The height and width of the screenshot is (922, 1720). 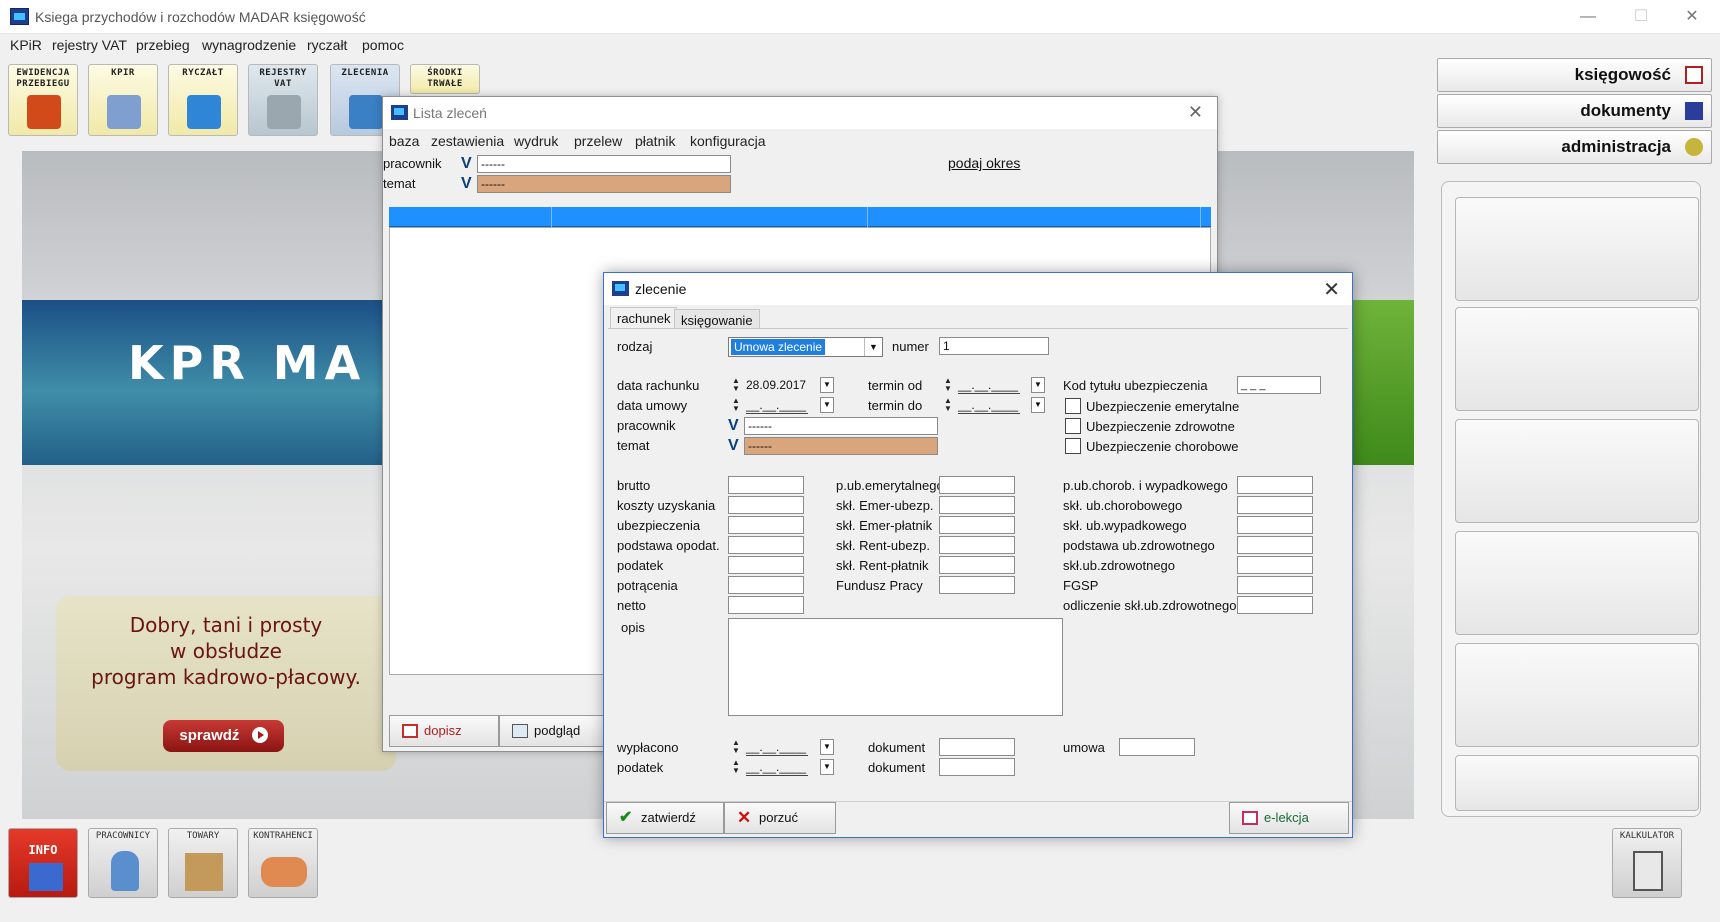 I want to click on calculator-button: KALKULATOR, so click(x=1647, y=863).